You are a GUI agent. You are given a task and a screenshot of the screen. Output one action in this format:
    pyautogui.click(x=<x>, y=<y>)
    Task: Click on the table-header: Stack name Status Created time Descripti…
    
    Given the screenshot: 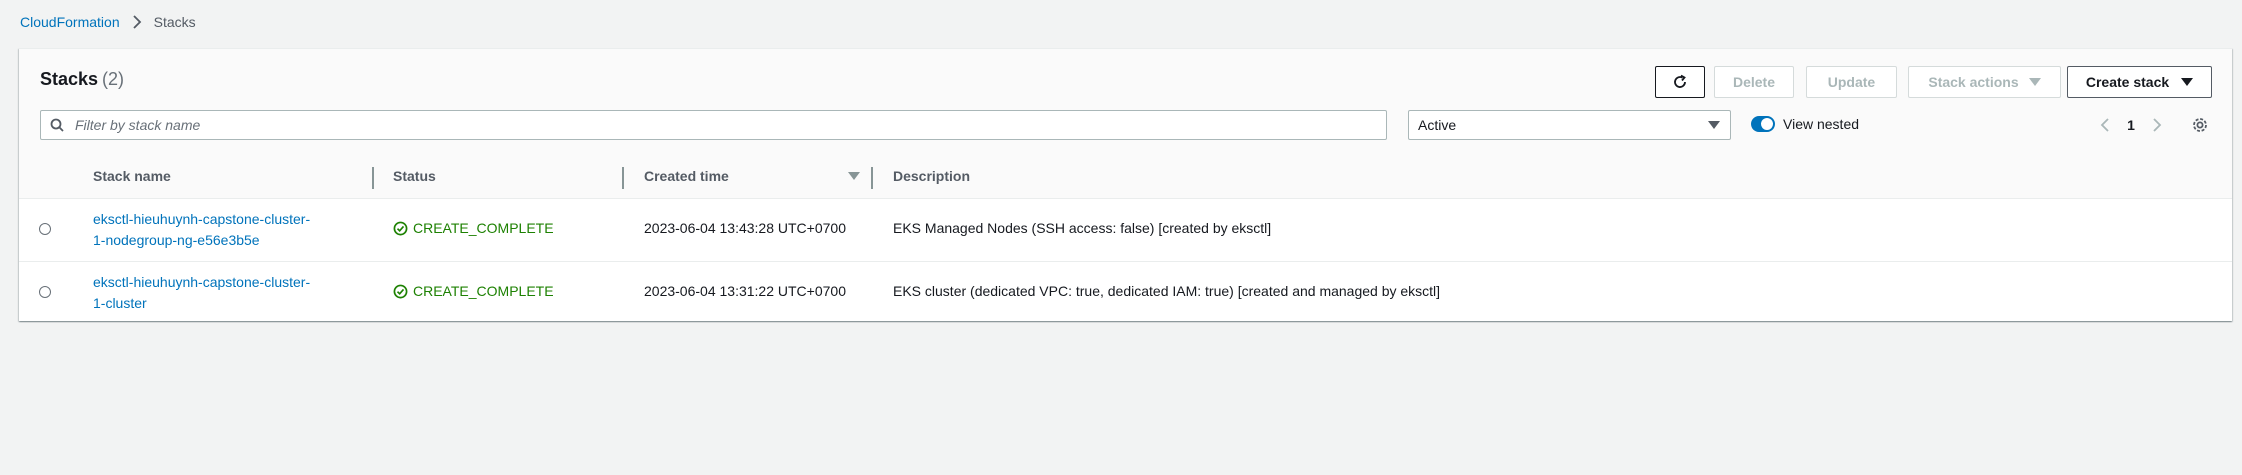 What is the action you would take?
    pyautogui.click(x=1125, y=178)
    